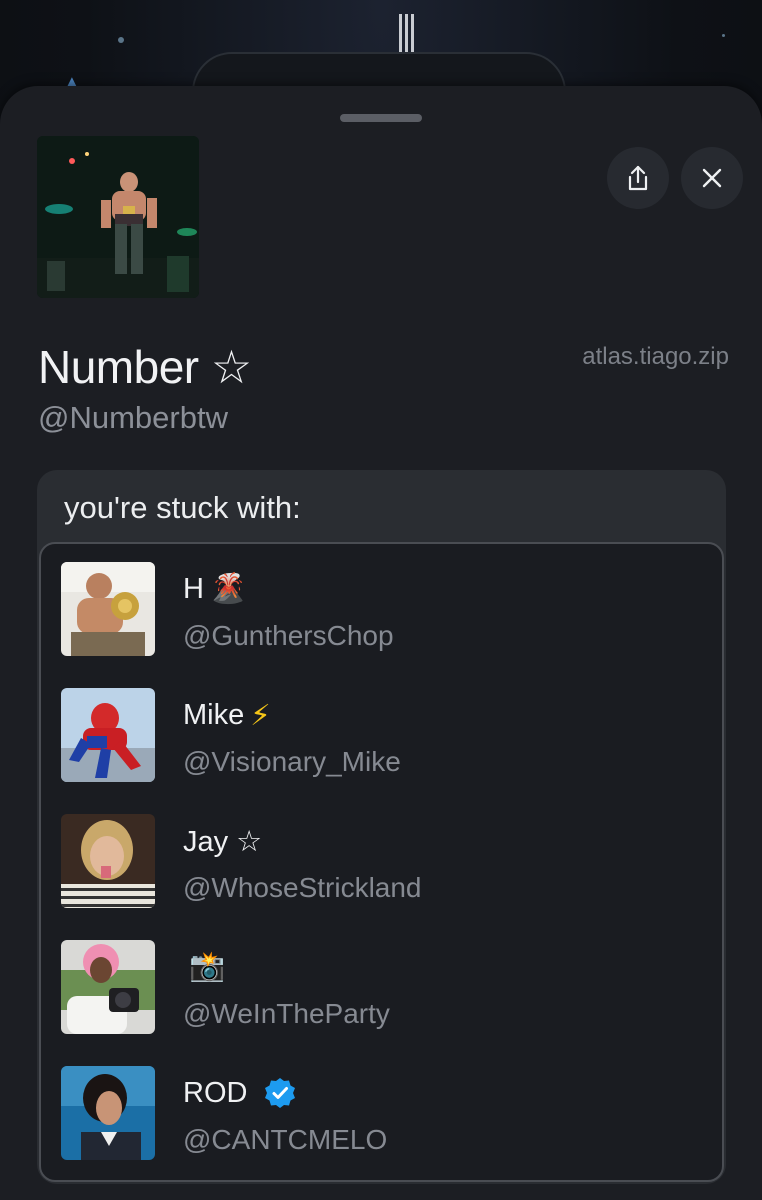 This screenshot has width=762, height=1200. What do you see at coordinates (381, 610) in the screenshot?
I see `list-item: H 🌋 @GunthersChop` at bounding box center [381, 610].